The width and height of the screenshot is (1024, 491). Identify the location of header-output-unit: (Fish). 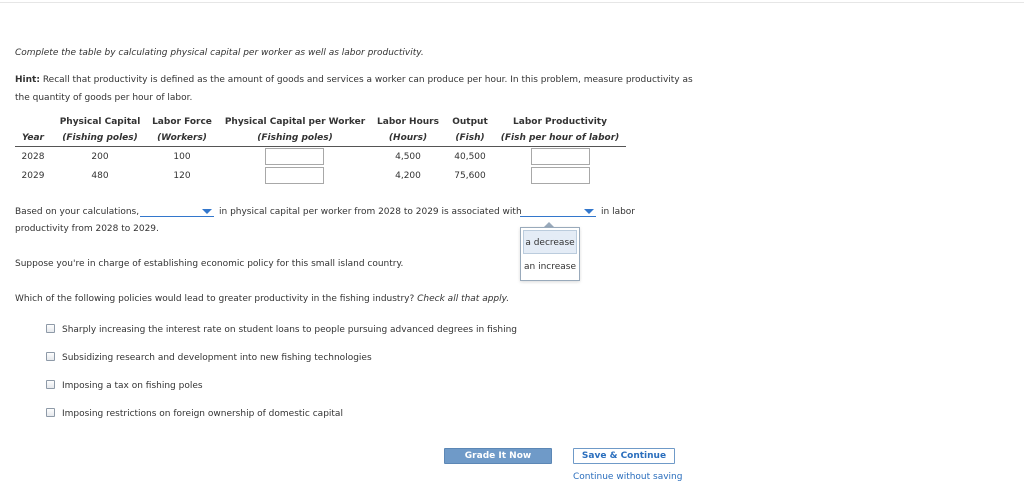
(470, 138).